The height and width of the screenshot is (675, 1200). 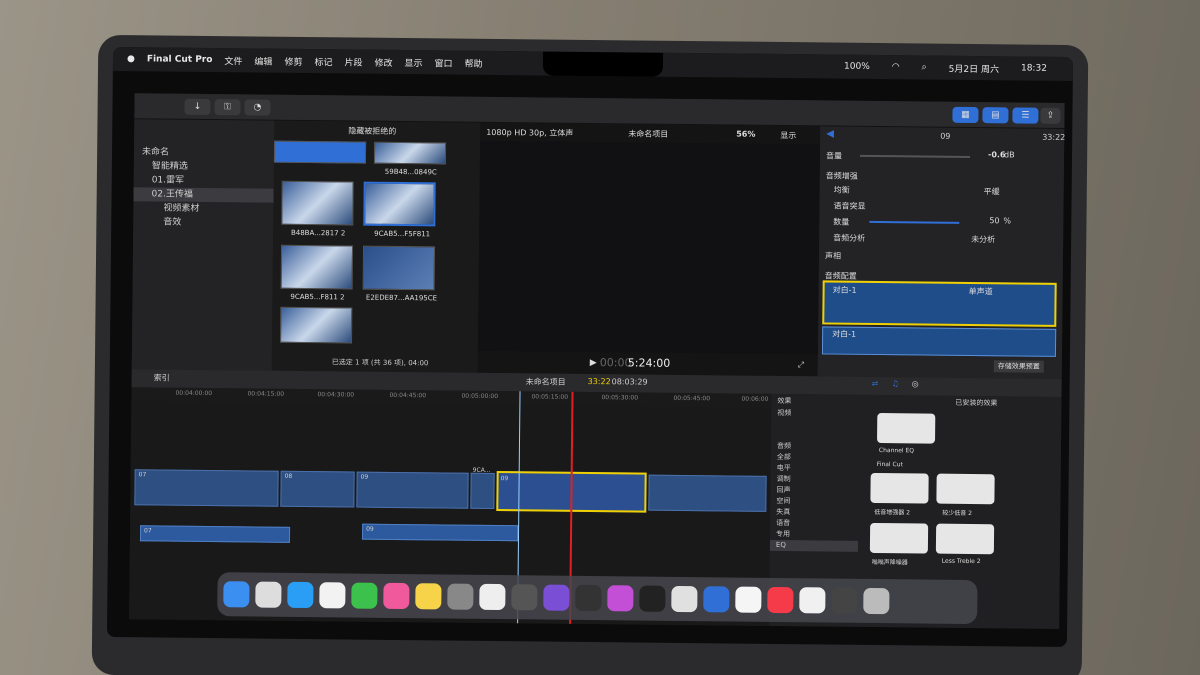 I want to click on share-icon: ⇪, so click(x=1050, y=115).